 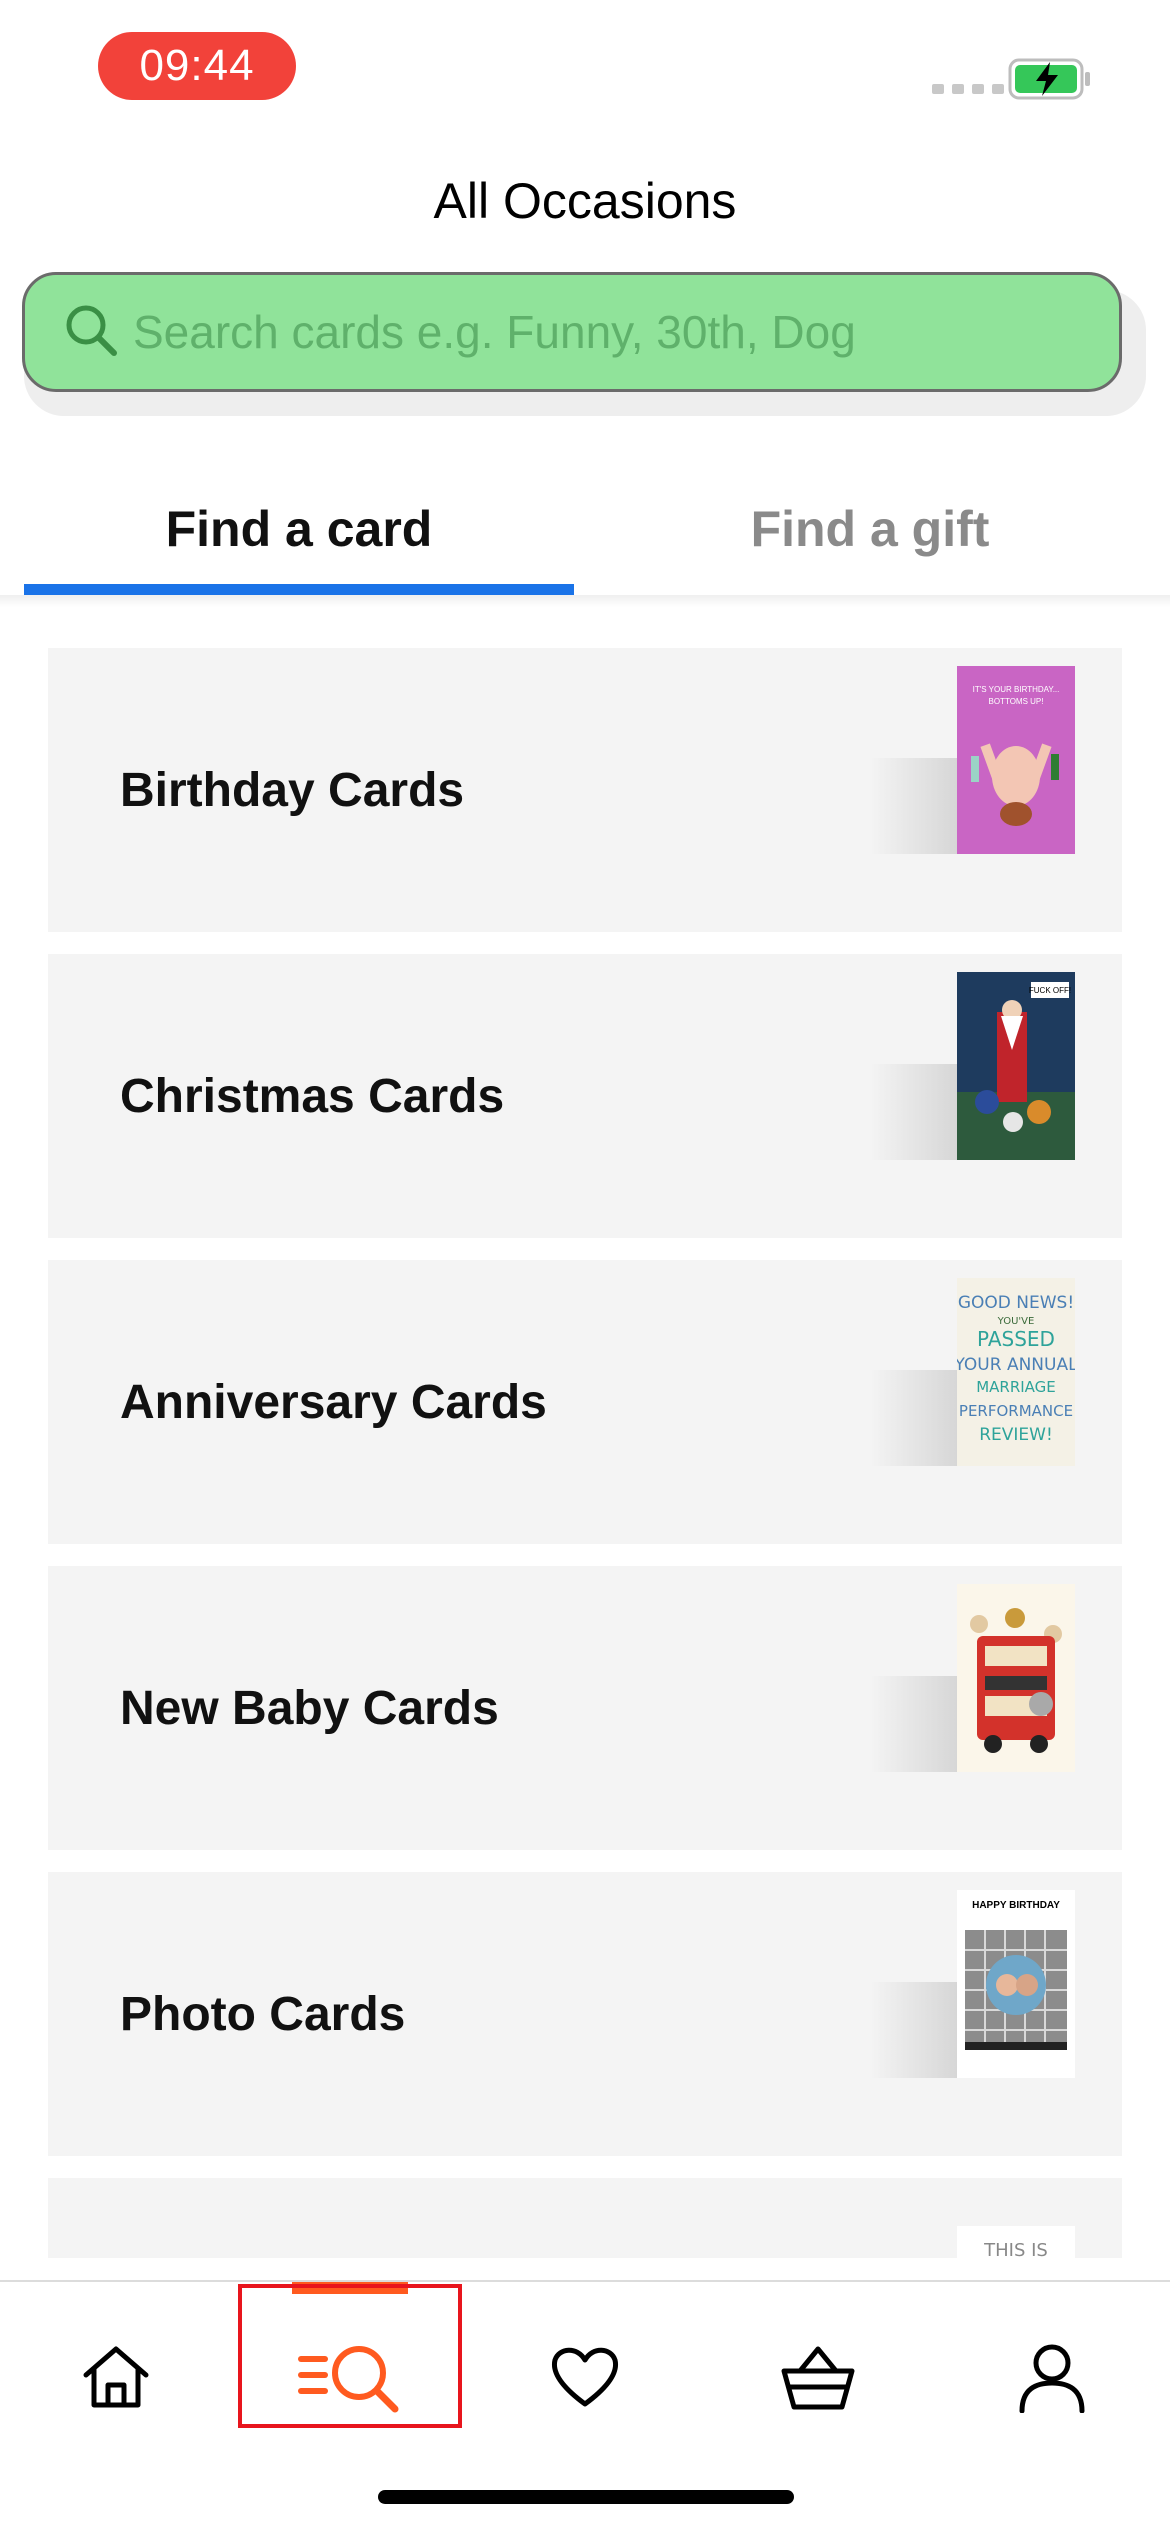 What do you see at coordinates (197, 66) in the screenshot?
I see `status-time: 09:44` at bounding box center [197, 66].